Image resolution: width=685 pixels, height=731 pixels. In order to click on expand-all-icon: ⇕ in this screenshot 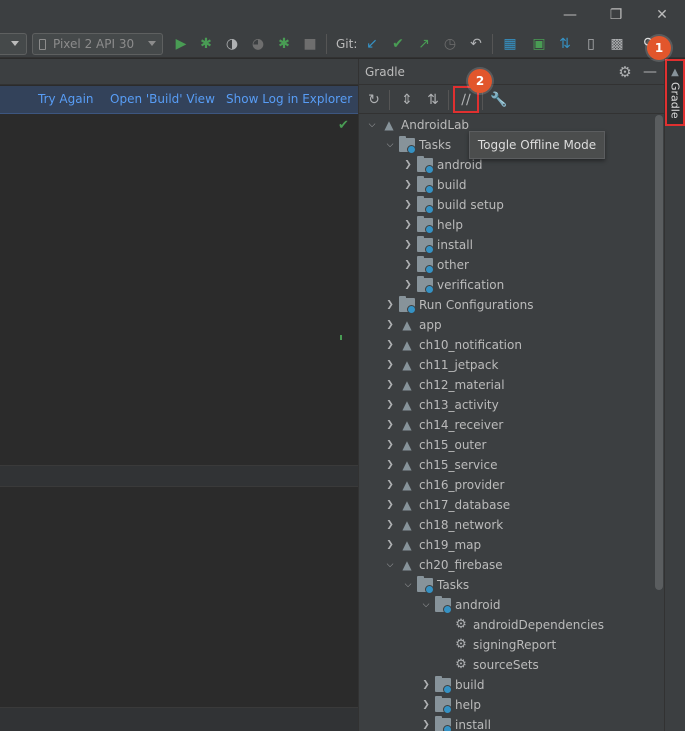, I will do `click(407, 100)`.